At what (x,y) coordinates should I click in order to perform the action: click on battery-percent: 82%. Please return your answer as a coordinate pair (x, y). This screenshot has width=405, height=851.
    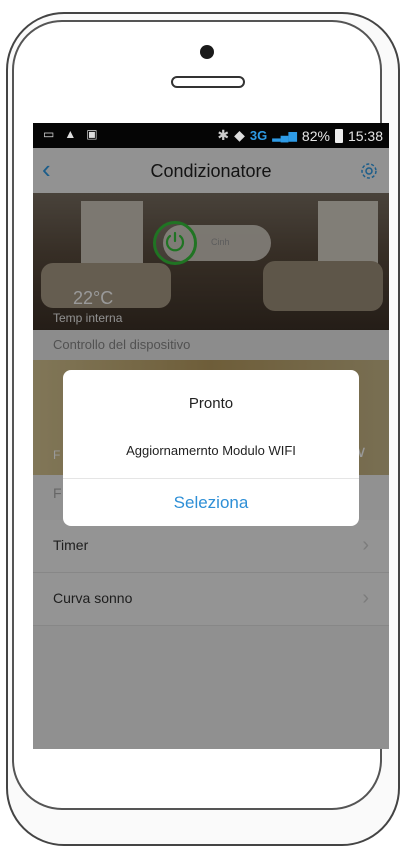
    Looking at the image, I should click on (315, 135).